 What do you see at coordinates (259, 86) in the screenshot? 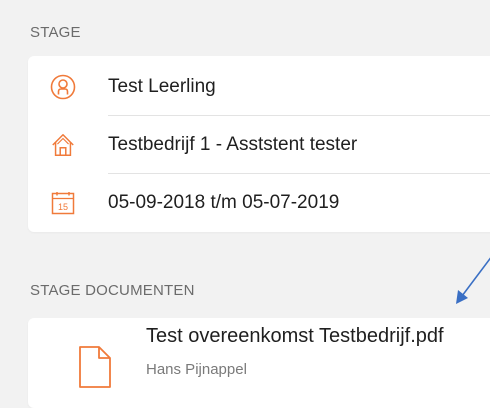
I see `student-row: Test Leerling` at bounding box center [259, 86].